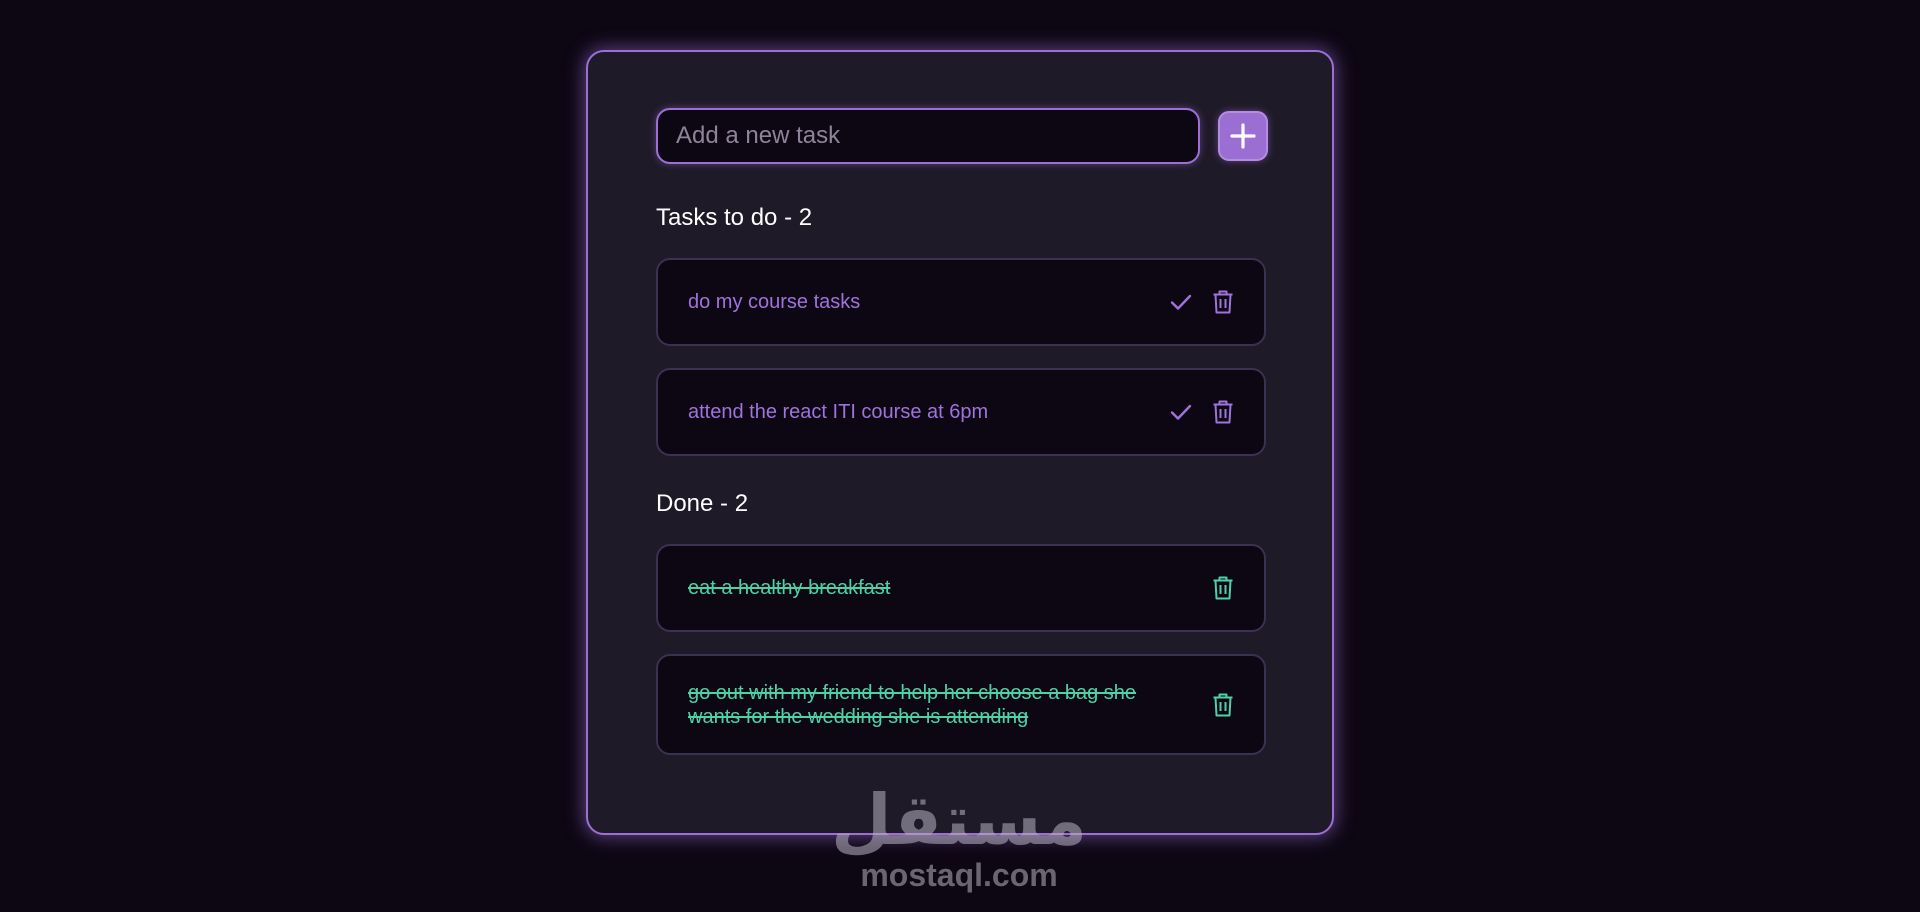  I want to click on todo-task-item: attend the react ITI course at 6pm, so click(961, 412).